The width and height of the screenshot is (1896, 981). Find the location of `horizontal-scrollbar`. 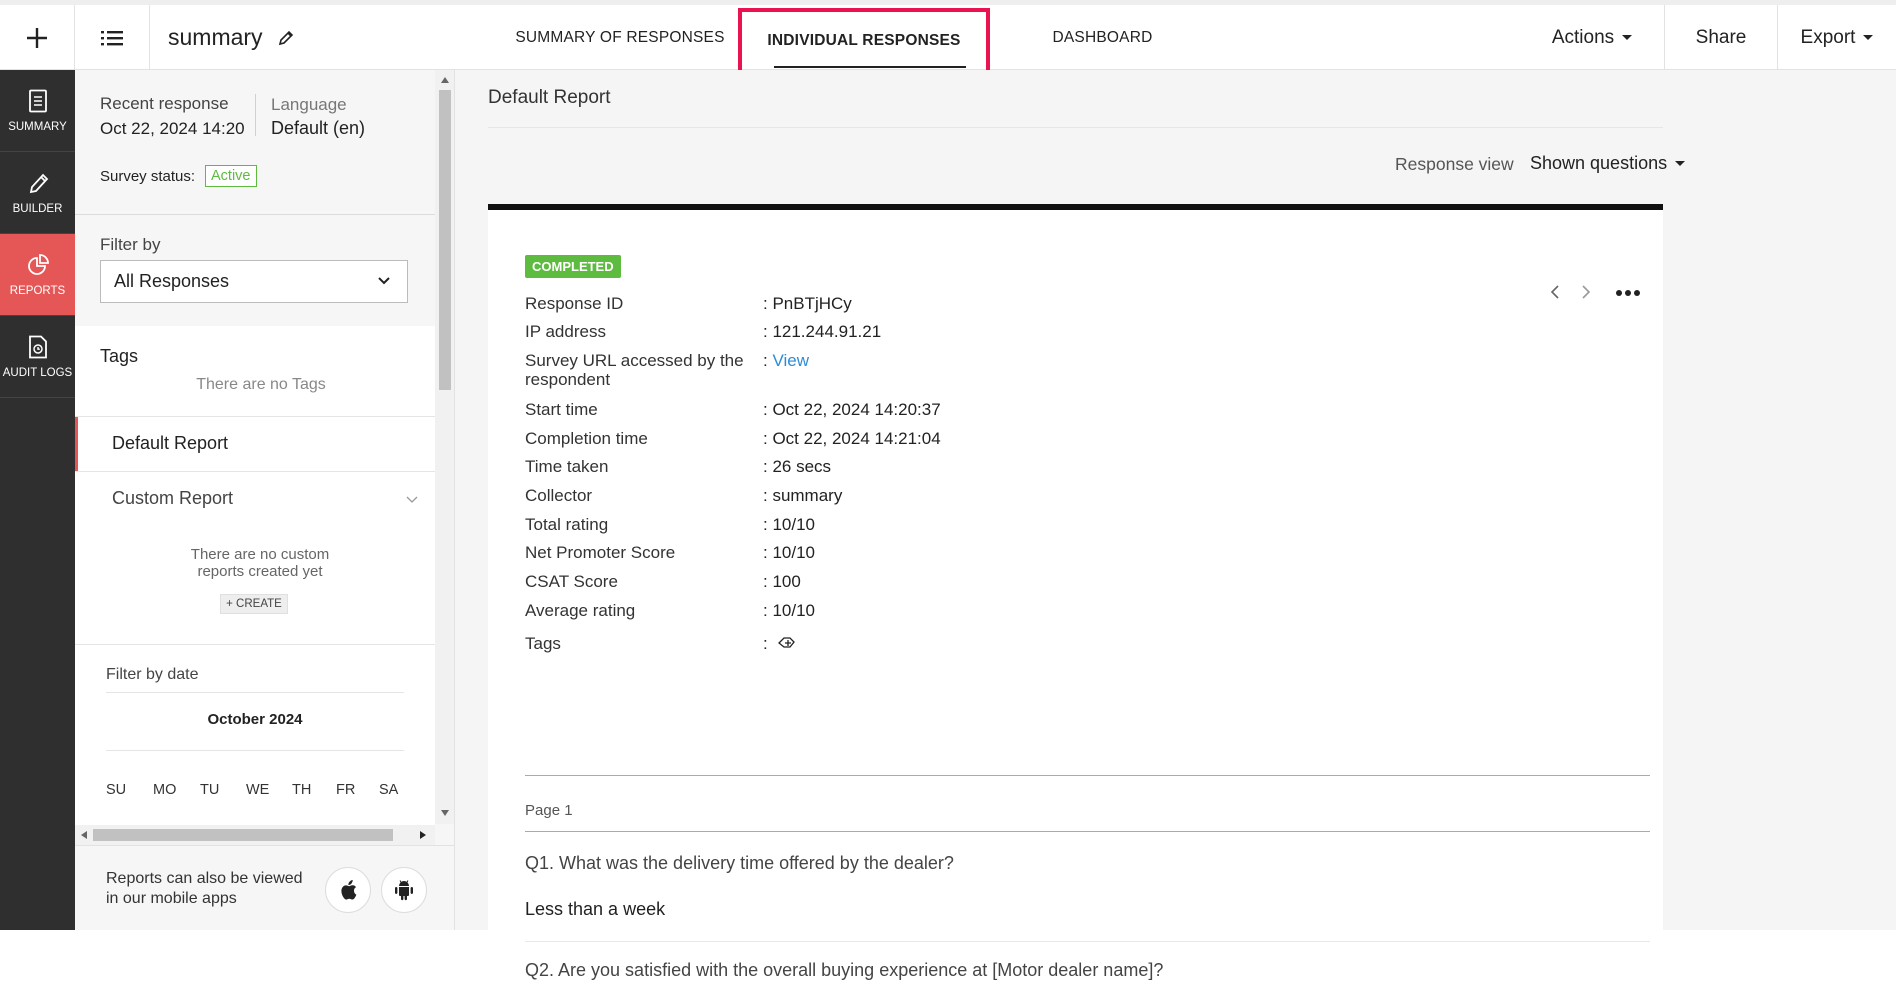

horizontal-scrollbar is located at coordinates (255, 835).